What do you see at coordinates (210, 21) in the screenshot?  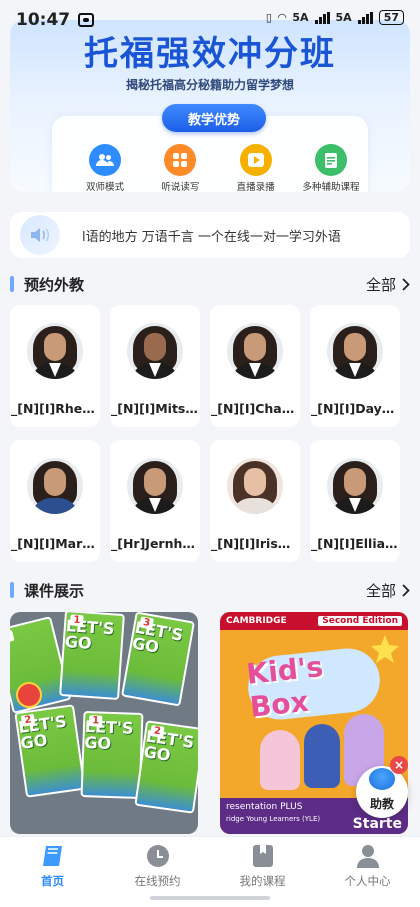 I see `status-bar: 10:47 ▯ ◠ 5A 5A 57` at bounding box center [210, 21].